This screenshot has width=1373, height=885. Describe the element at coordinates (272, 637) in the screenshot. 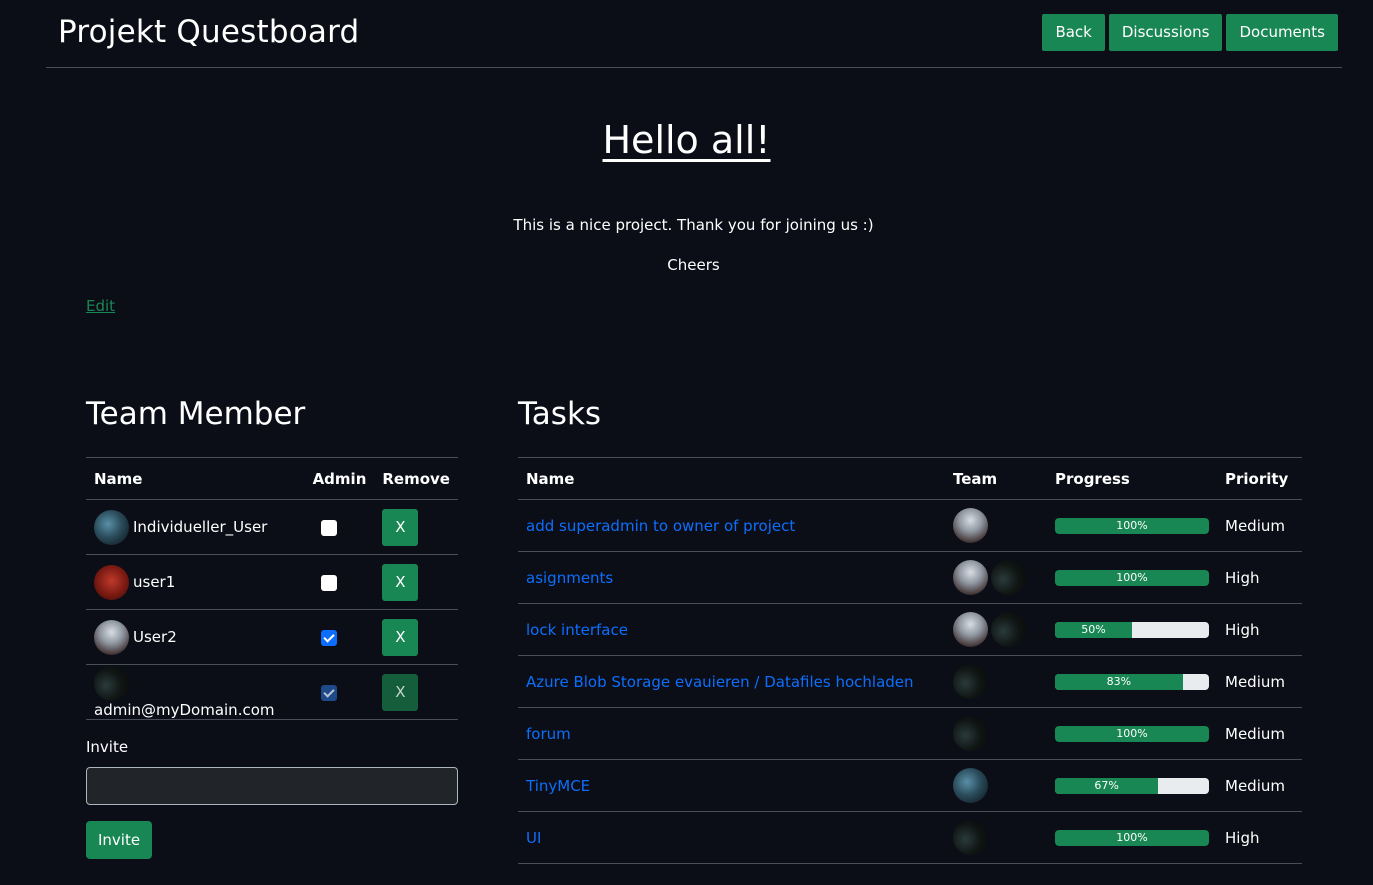

I see `table-row: User2 X` at that location.